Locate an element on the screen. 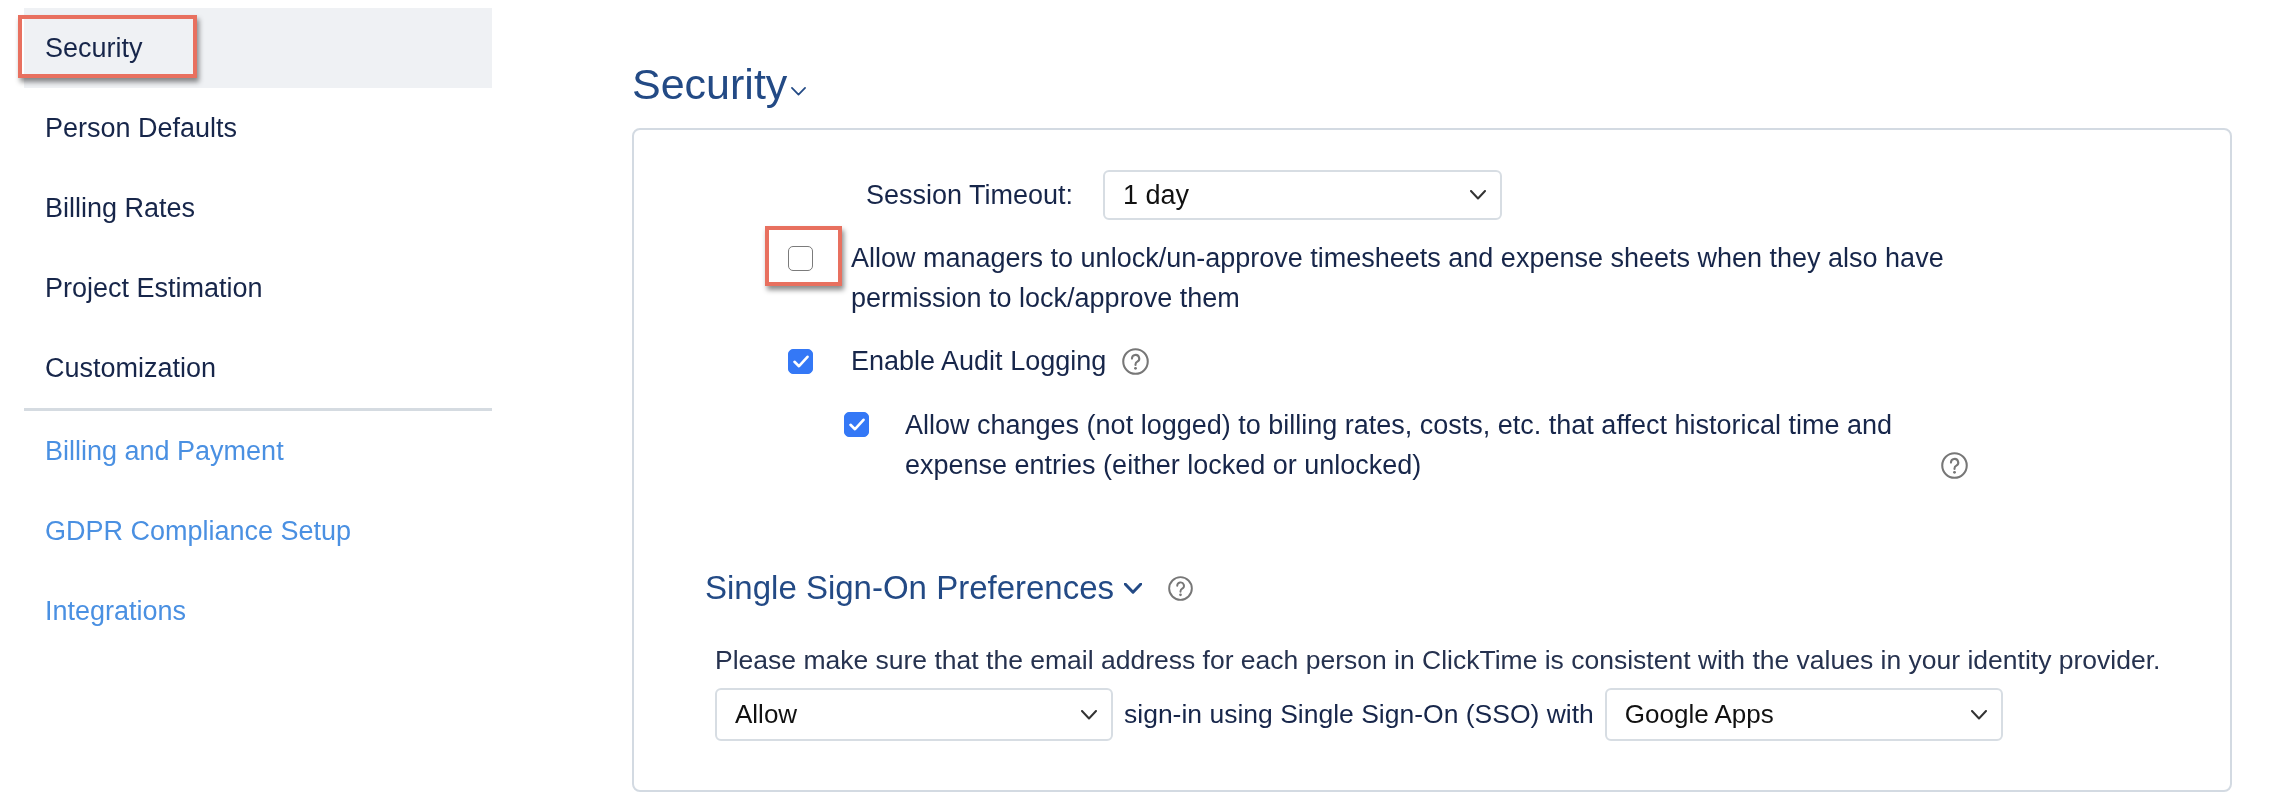 The image size is (2282, 812). section-title: Single Sign-On Preferences is located at coordinates (910, 588).